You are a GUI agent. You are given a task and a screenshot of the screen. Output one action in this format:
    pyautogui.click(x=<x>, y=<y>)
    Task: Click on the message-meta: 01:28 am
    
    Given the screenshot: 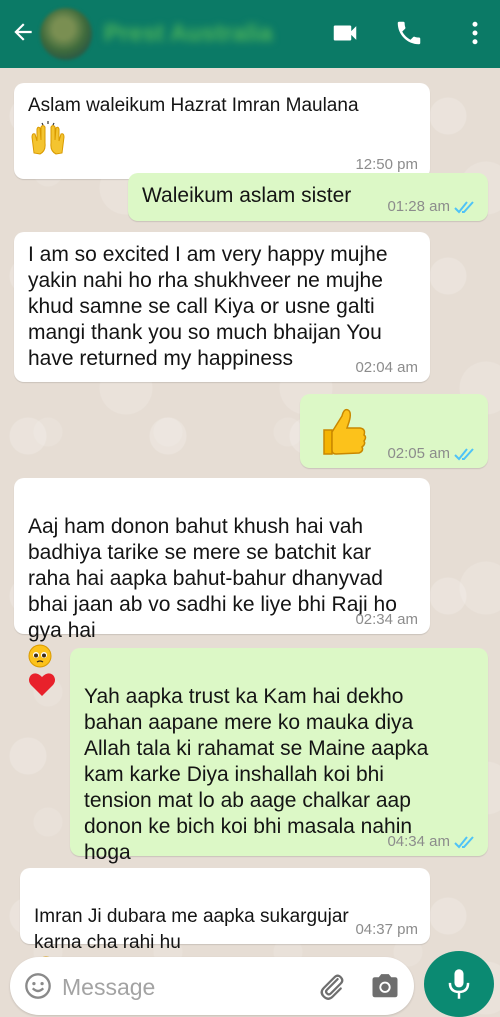 What is the action you would take?
    pyautogui.click(x=431, y=206)
    